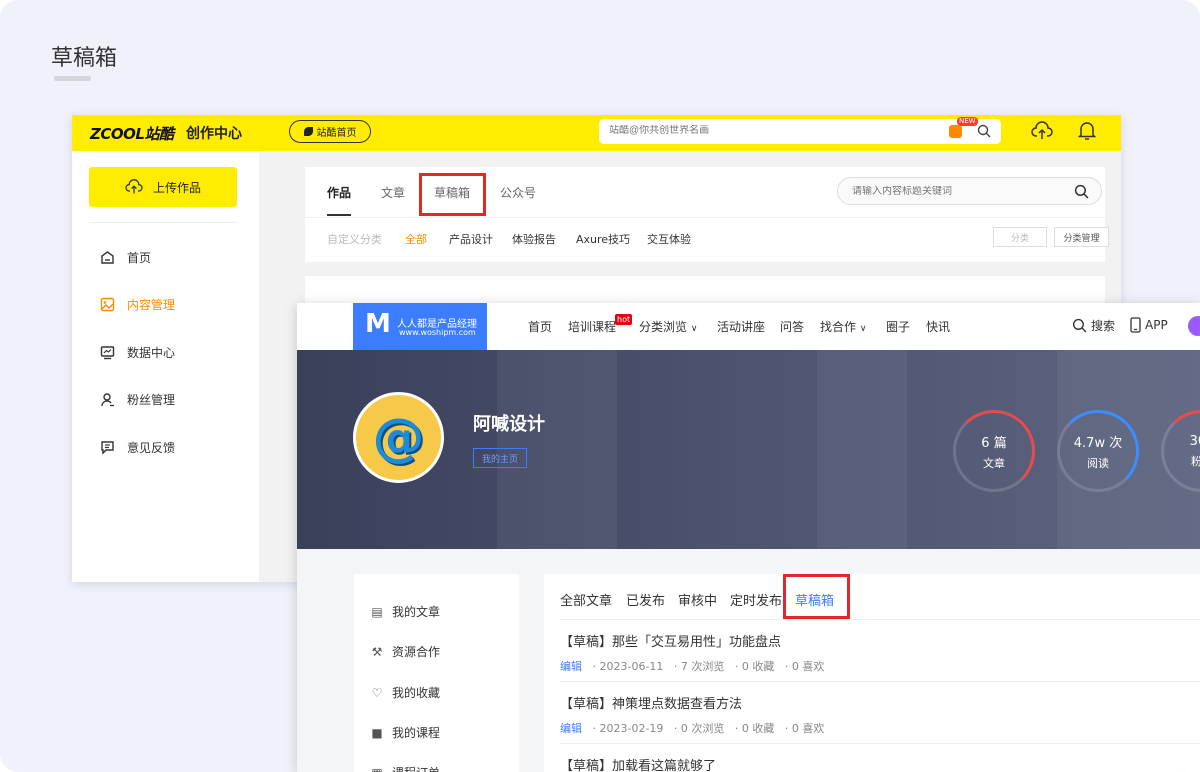 The height and width of the screenshot is (772, 1200). What do you see at coordinates (1194, 326) in the screenshot?
I see `user-avatar` at bounding box center [1194, 326].